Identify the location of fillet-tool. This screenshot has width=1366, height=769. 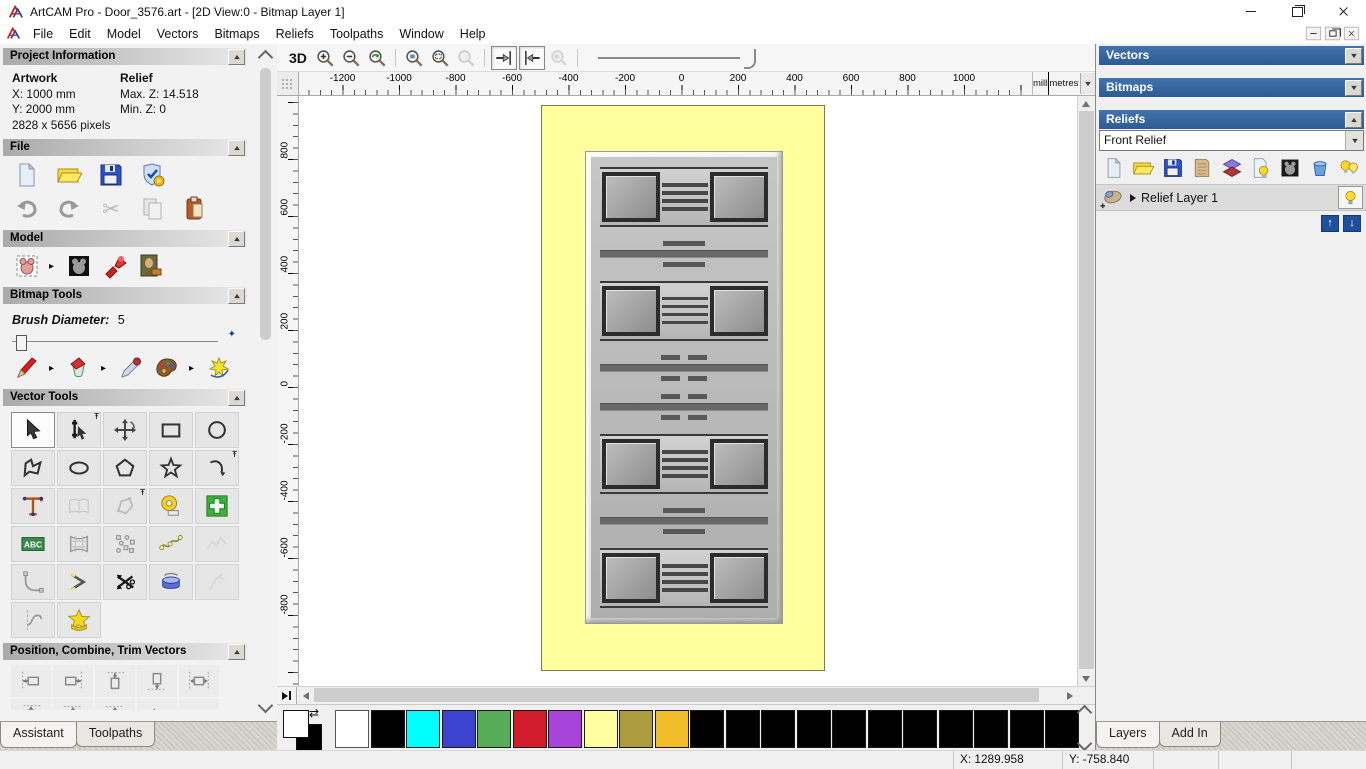
(33, 582).